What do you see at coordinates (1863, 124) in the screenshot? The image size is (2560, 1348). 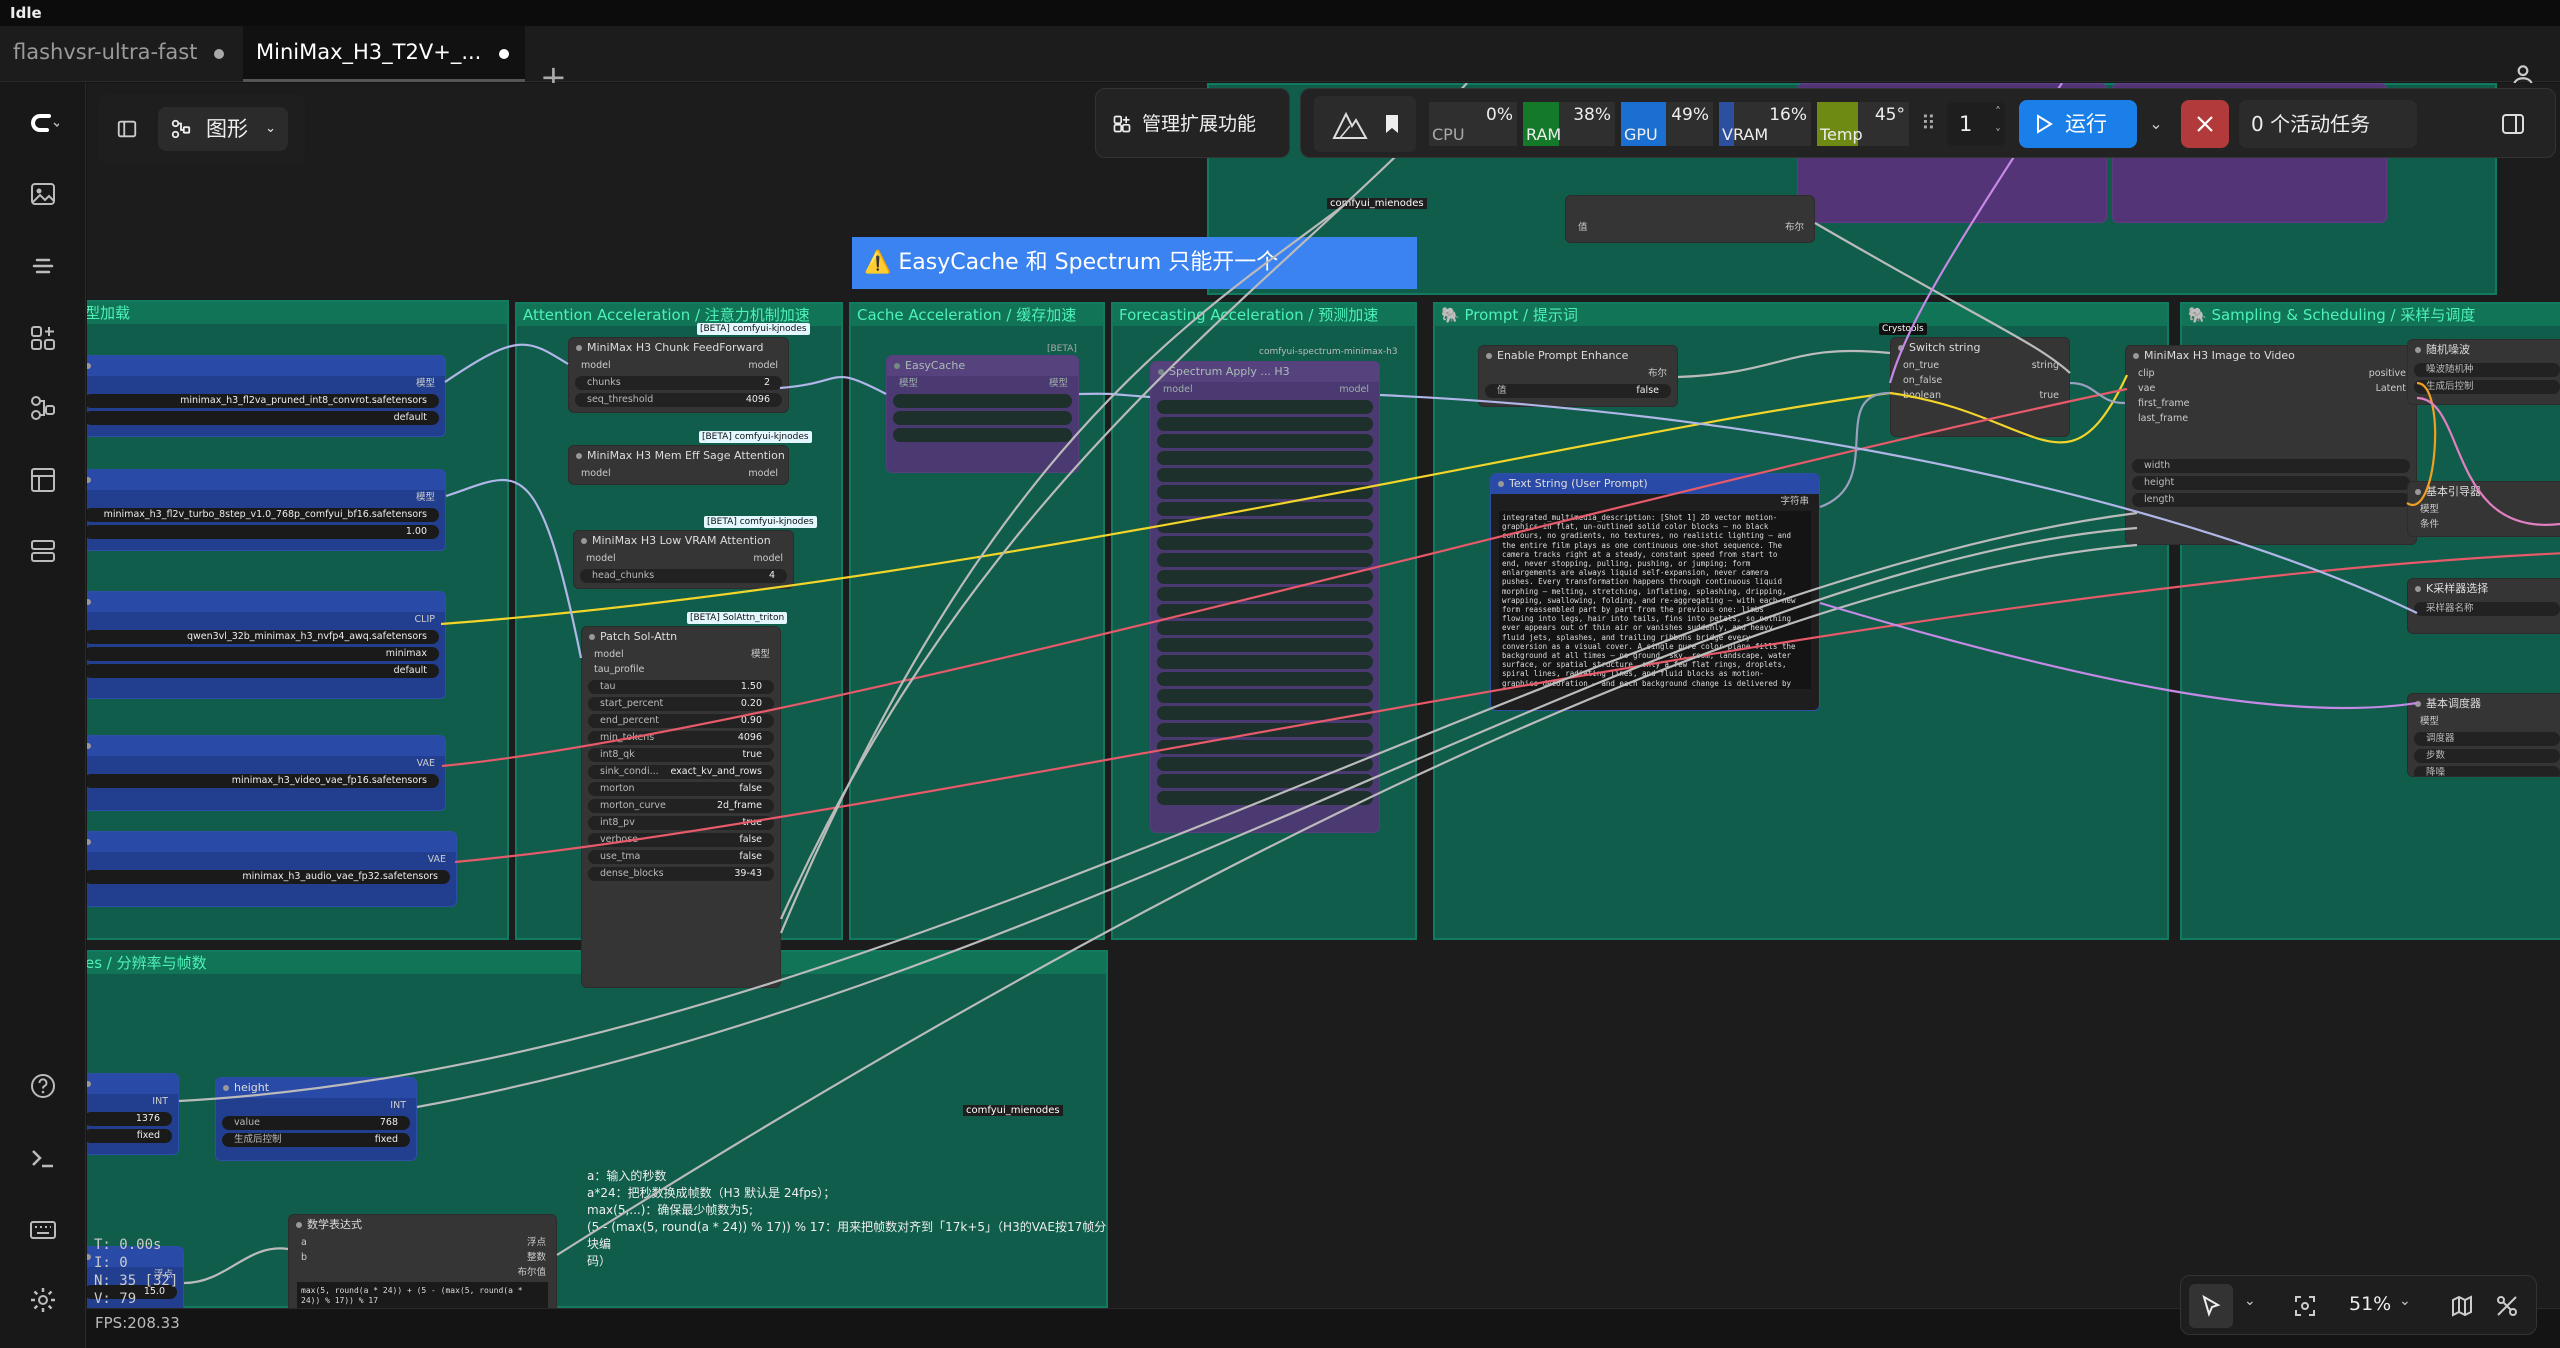 I see `temp-monitor: Temp 45°` at bounding box center [1863, 124].